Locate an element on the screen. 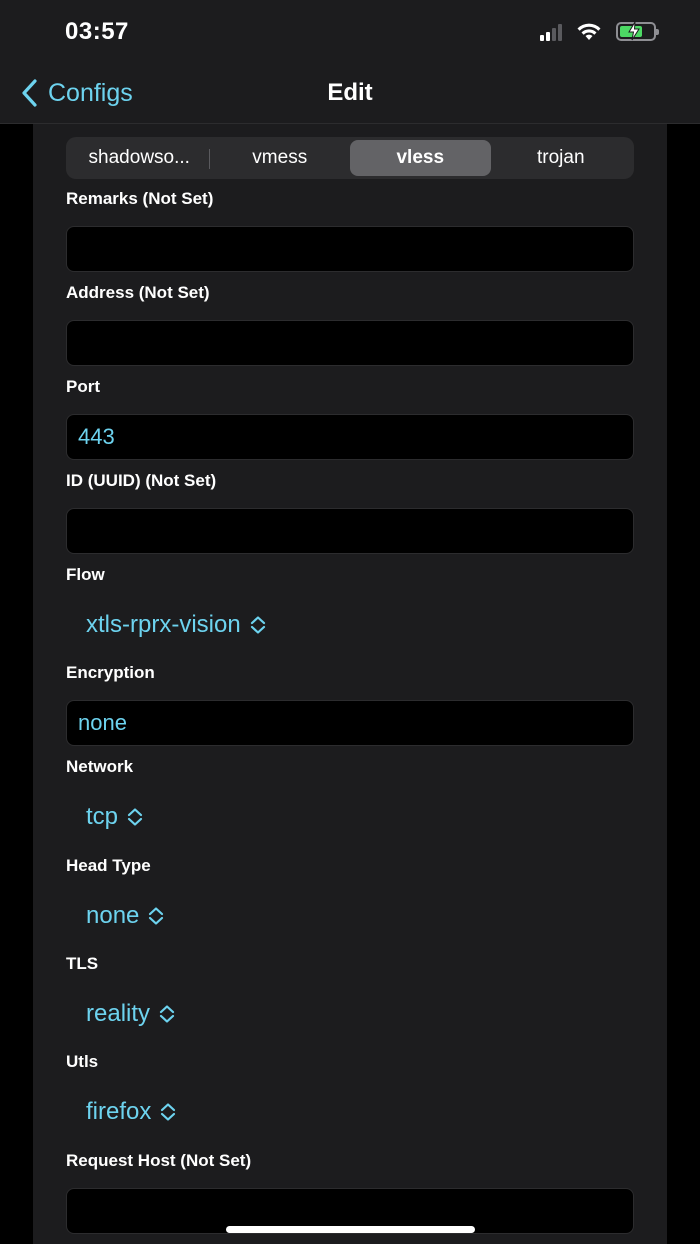  tab-label: vmess is located at coordinates (280, 157).